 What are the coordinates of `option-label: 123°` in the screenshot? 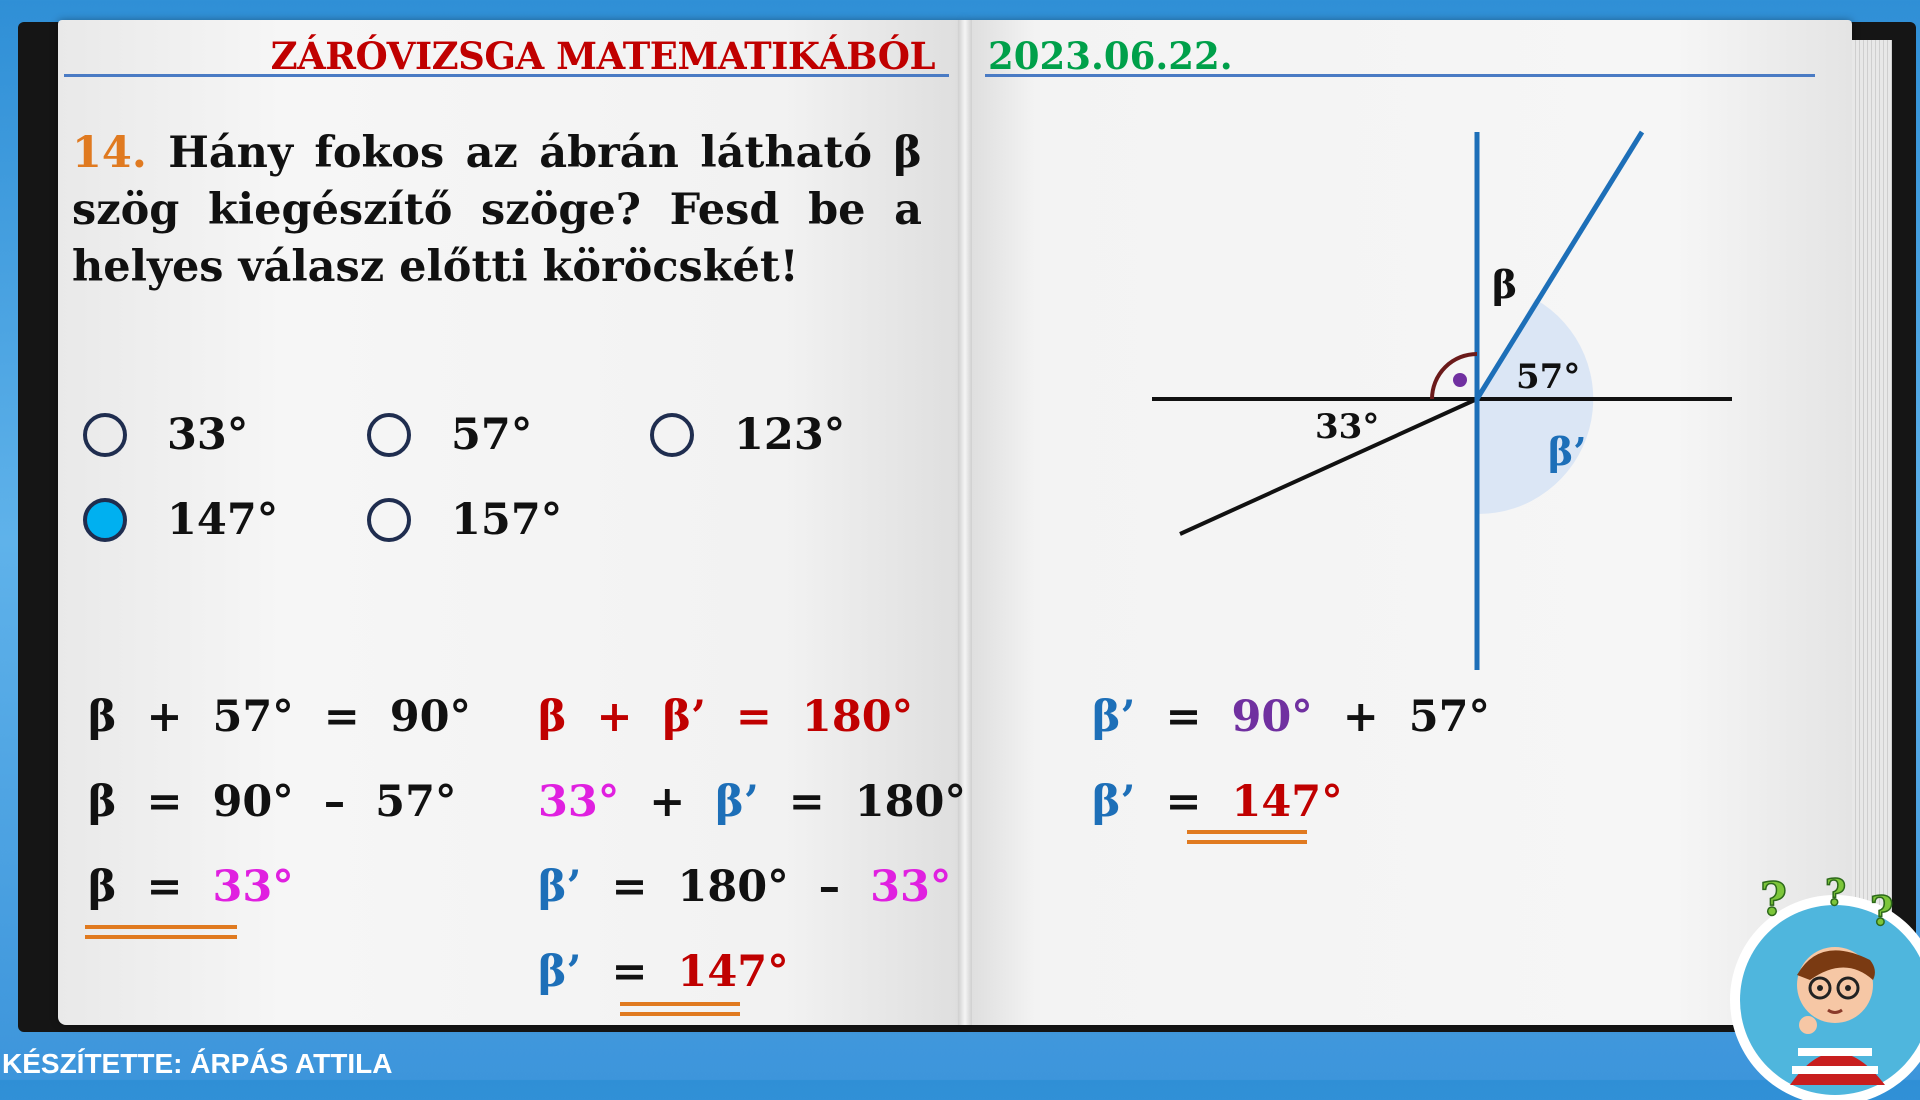 It's located at (790, 435).